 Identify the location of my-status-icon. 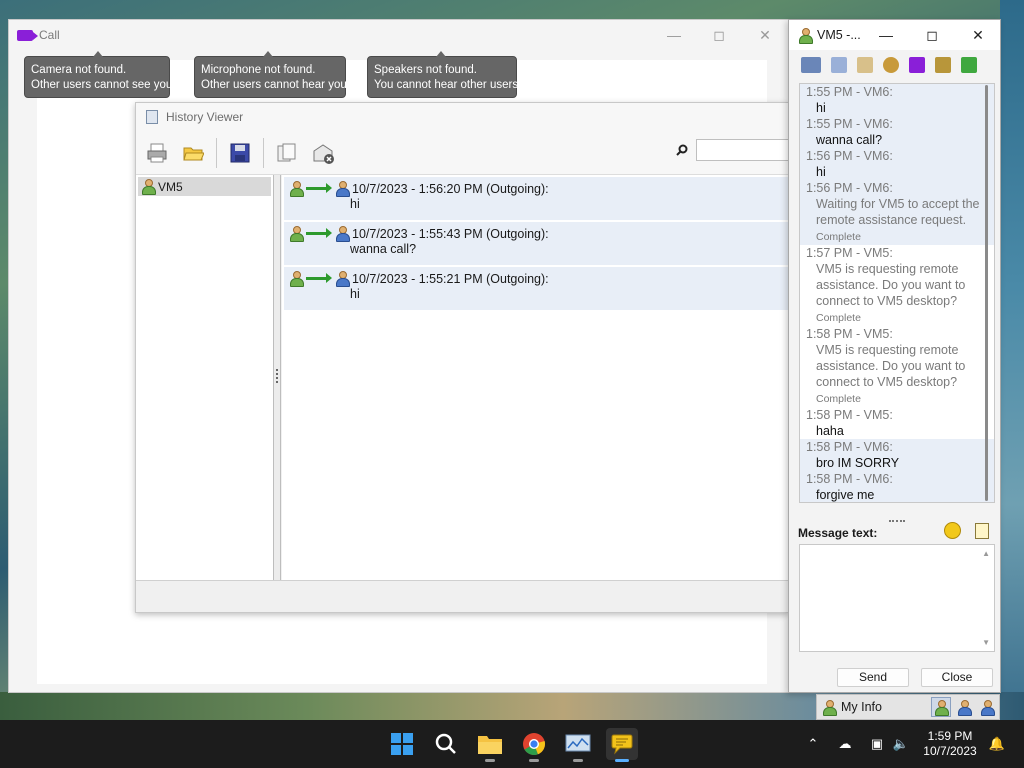
(830, 707).